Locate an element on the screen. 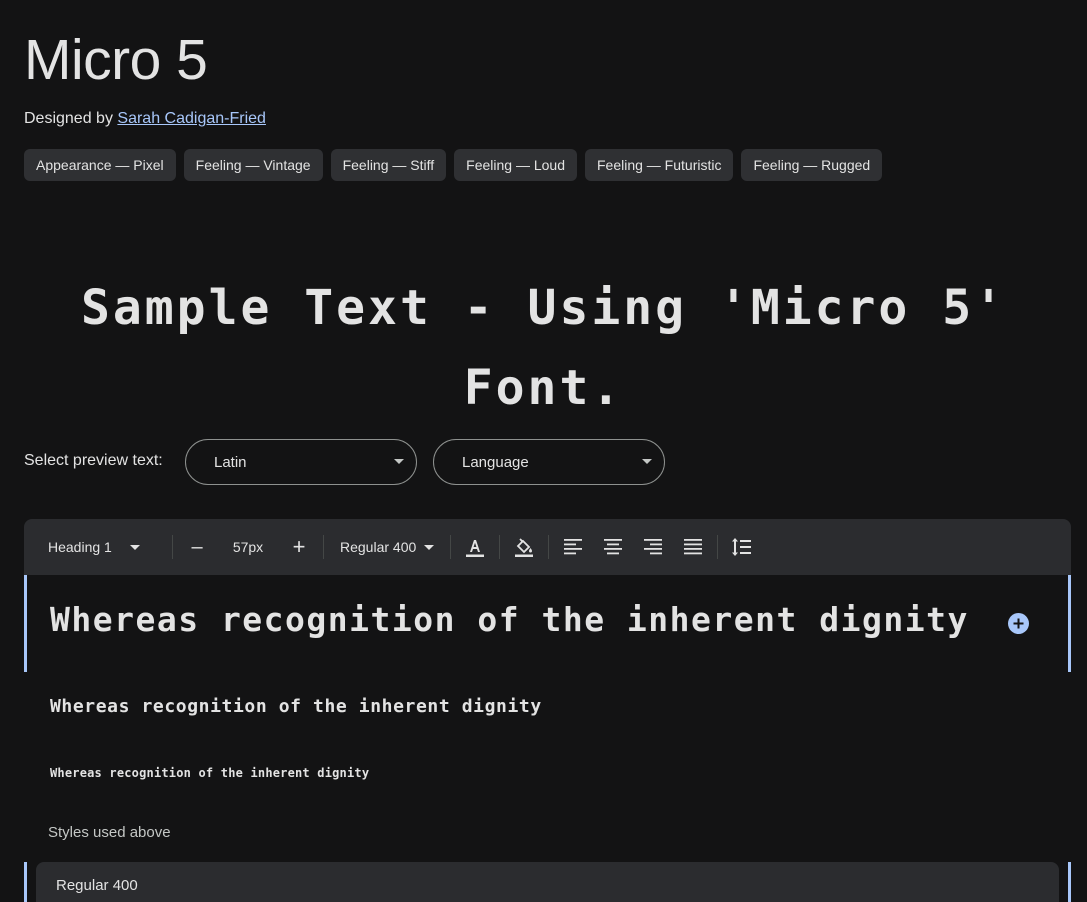 This screenshot has height=902, width=1087. tag-chip: Feeling — Futuristic is located at coordinates (659, 165).